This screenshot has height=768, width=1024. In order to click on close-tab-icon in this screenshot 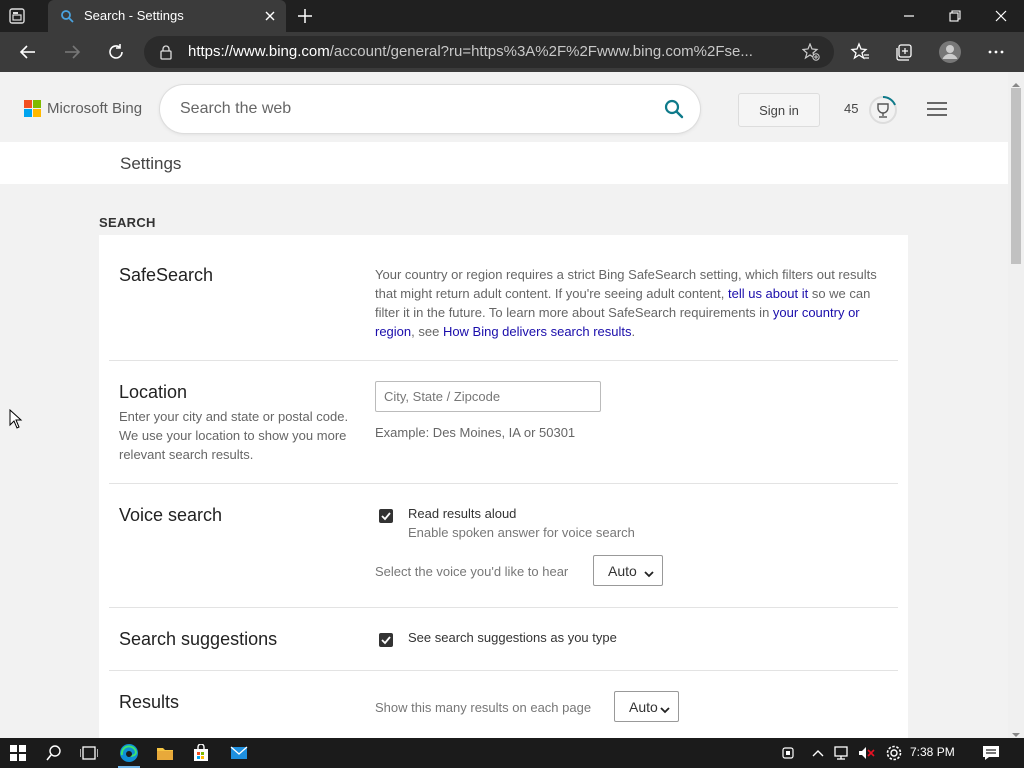, I will do `click(270, 16)`.